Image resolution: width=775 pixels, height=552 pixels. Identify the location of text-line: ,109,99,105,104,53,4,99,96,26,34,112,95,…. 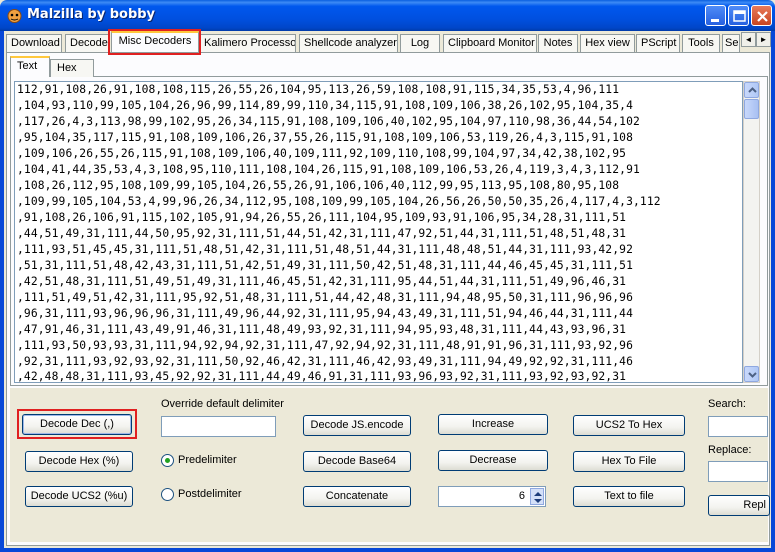
(339, 201).